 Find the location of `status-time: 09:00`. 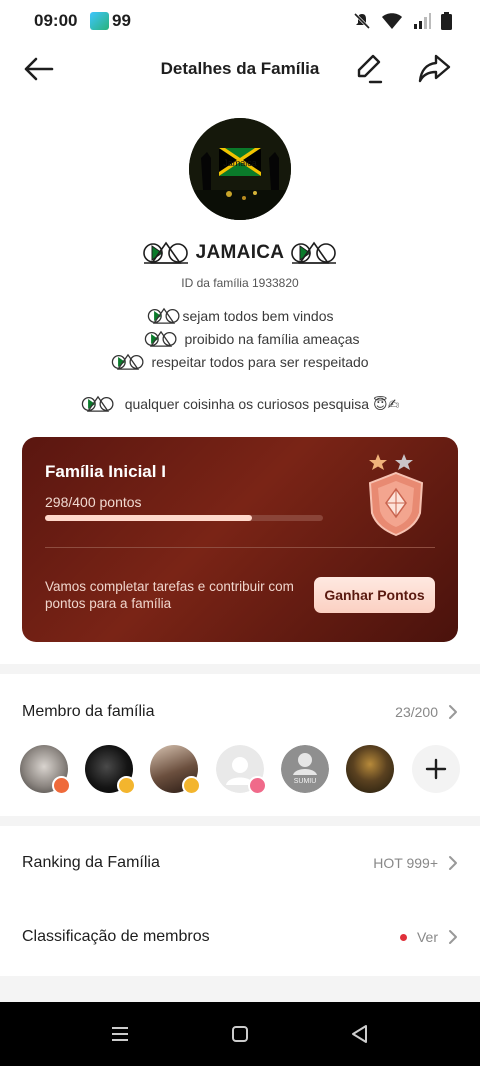

status-time: 09:00 is located at coordinates (56, 20).